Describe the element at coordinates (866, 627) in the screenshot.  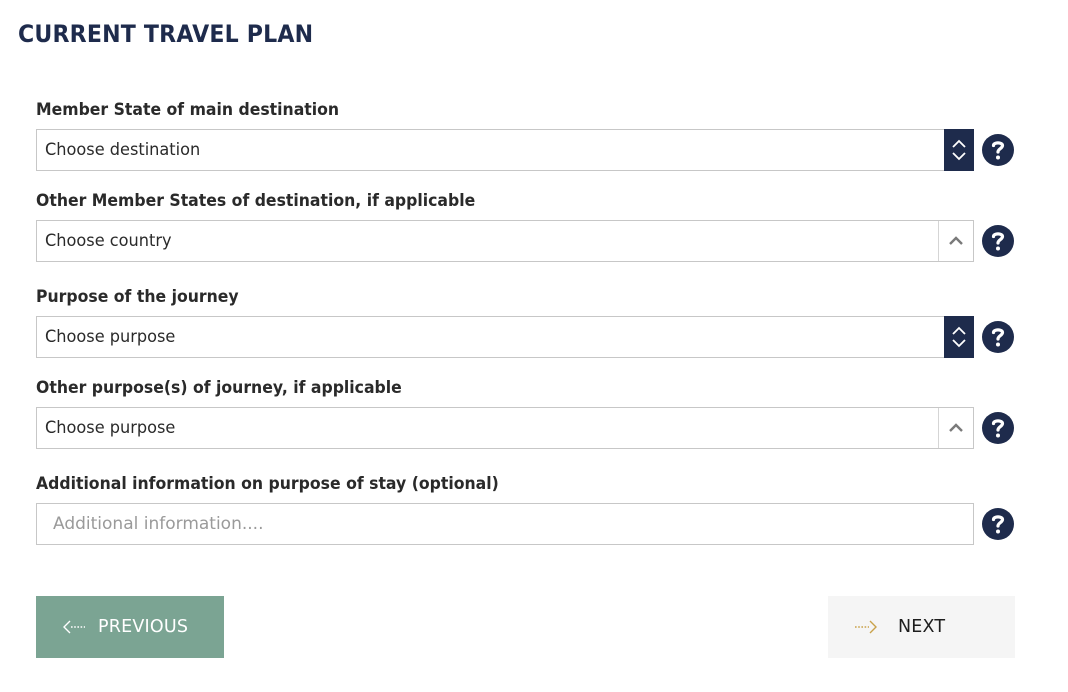
I see `dotted-arrow-right-icon` at that location.